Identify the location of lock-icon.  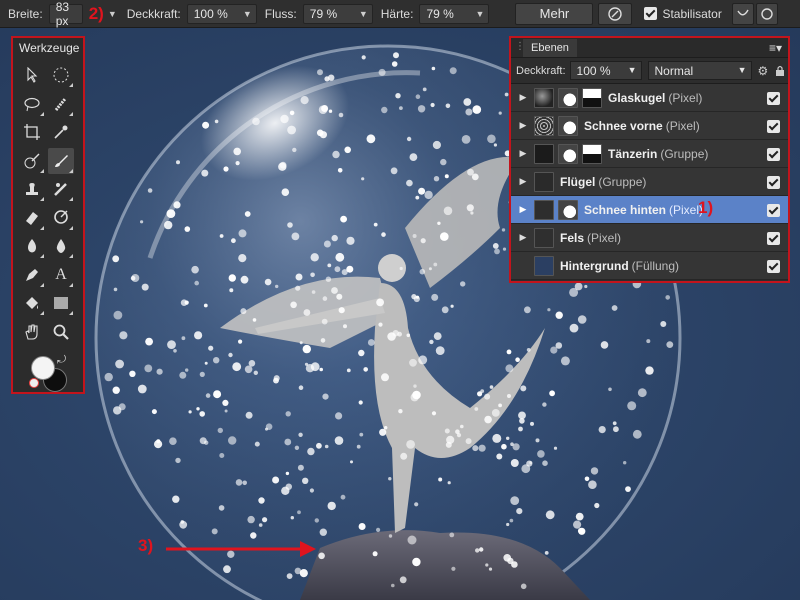
(780, 71).